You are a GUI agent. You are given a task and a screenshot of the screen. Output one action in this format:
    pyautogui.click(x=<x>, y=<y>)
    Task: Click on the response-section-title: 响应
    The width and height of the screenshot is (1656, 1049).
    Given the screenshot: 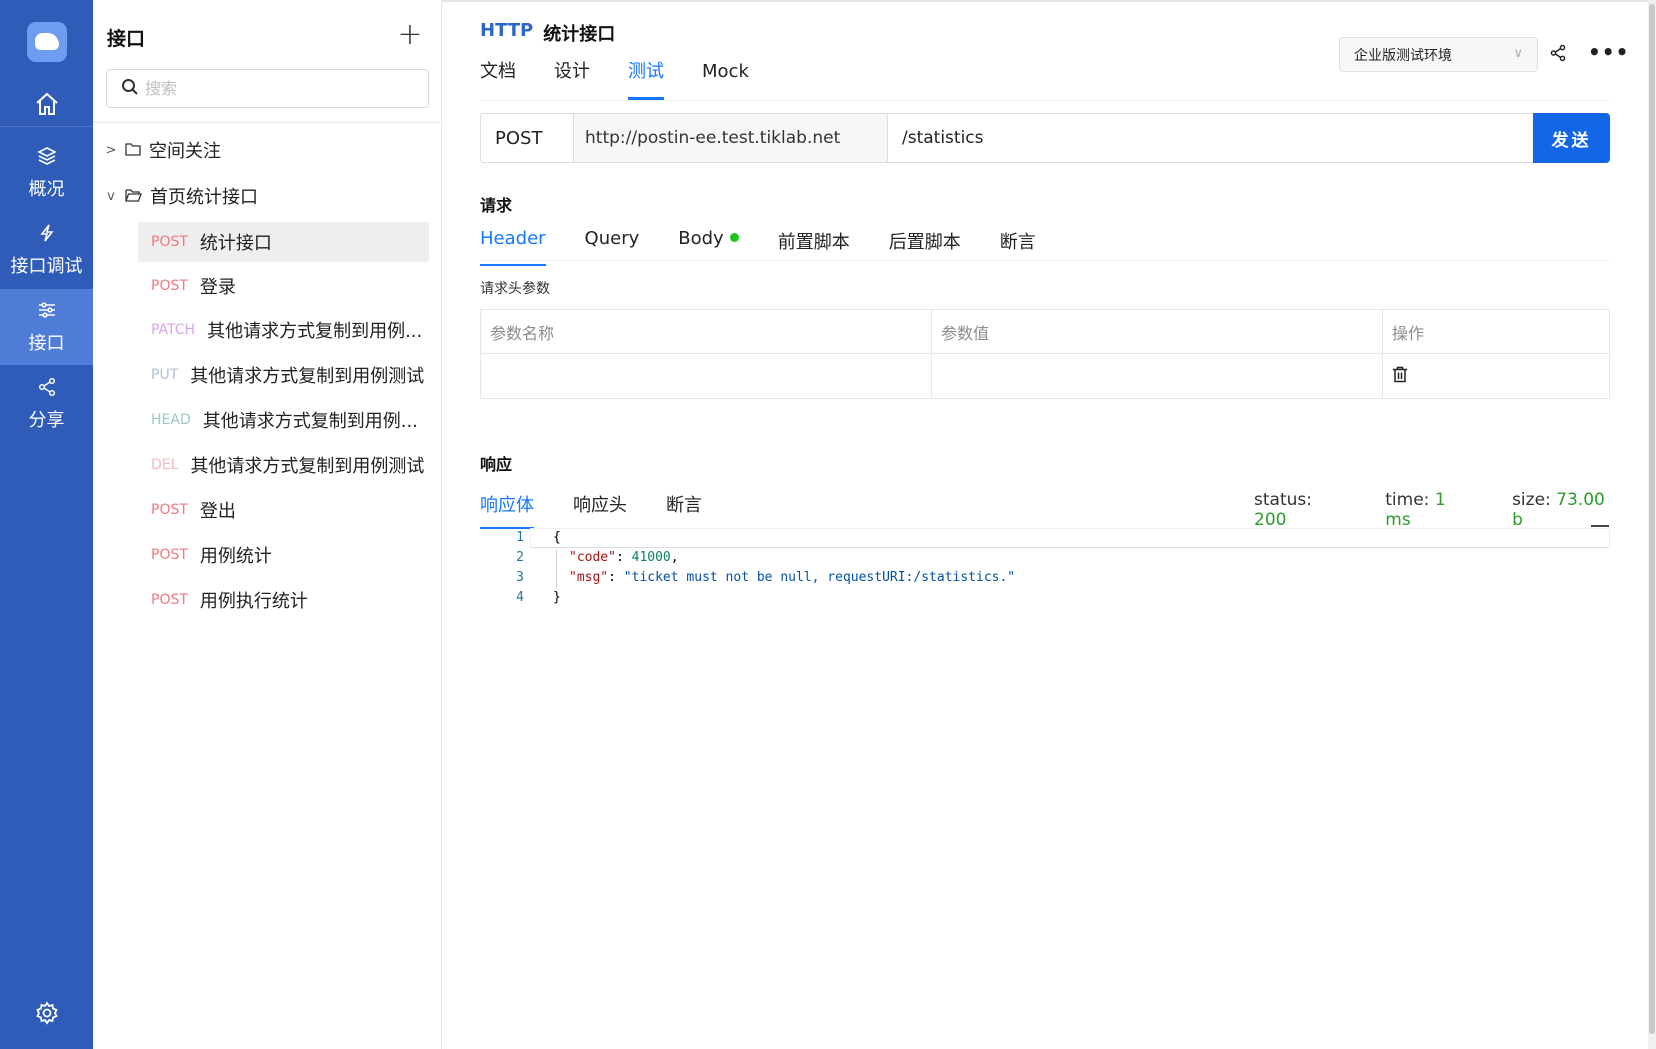 What is the action you would take?
    pyautogui.click(x=496, y=464)
    